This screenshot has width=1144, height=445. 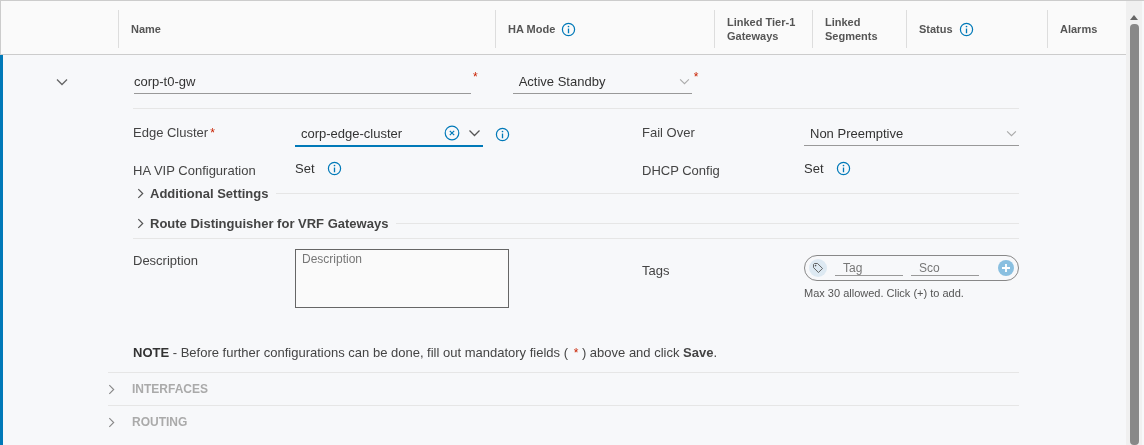 What do you see at coordinates (1079, 29) in the screenshot?
I see `column-header: Alarms` at bounding box center [1079, 29].